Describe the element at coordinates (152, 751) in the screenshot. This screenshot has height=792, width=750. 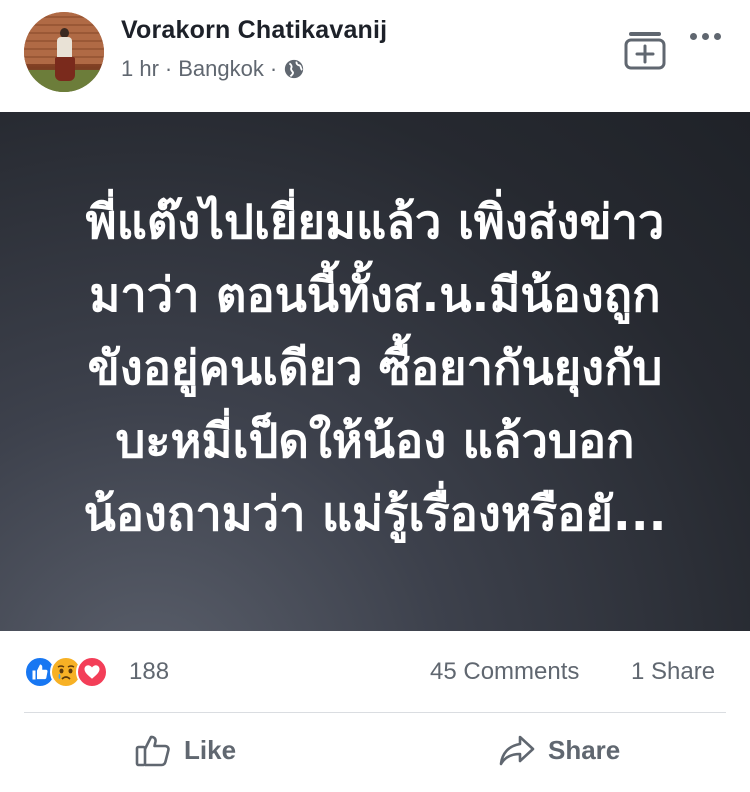
I see `thumbs-up-icon` at that location.